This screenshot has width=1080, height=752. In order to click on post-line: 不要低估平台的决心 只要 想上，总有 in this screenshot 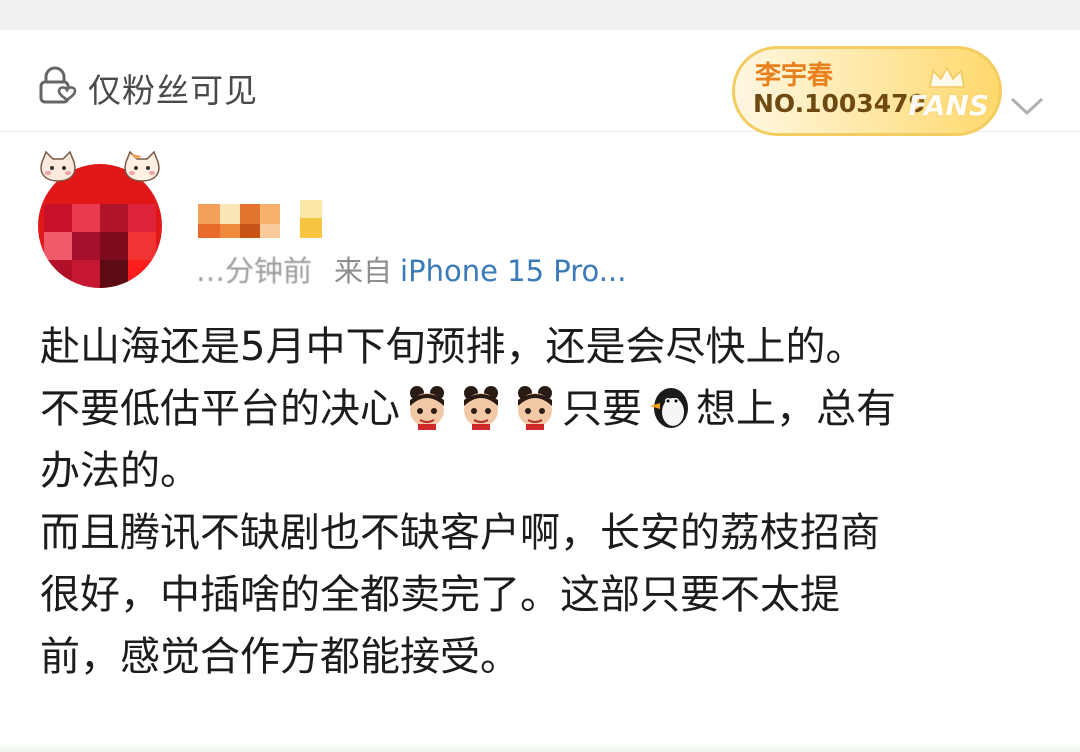, I will do `click(545, 409)`.